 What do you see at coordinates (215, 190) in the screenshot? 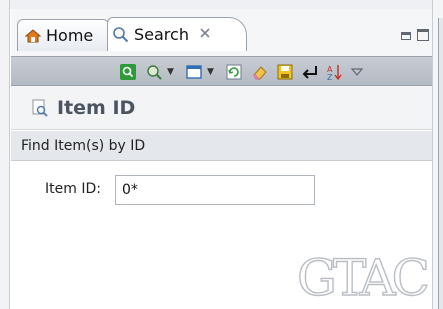
I see `item-id-input` at bounding box center [215, 190].